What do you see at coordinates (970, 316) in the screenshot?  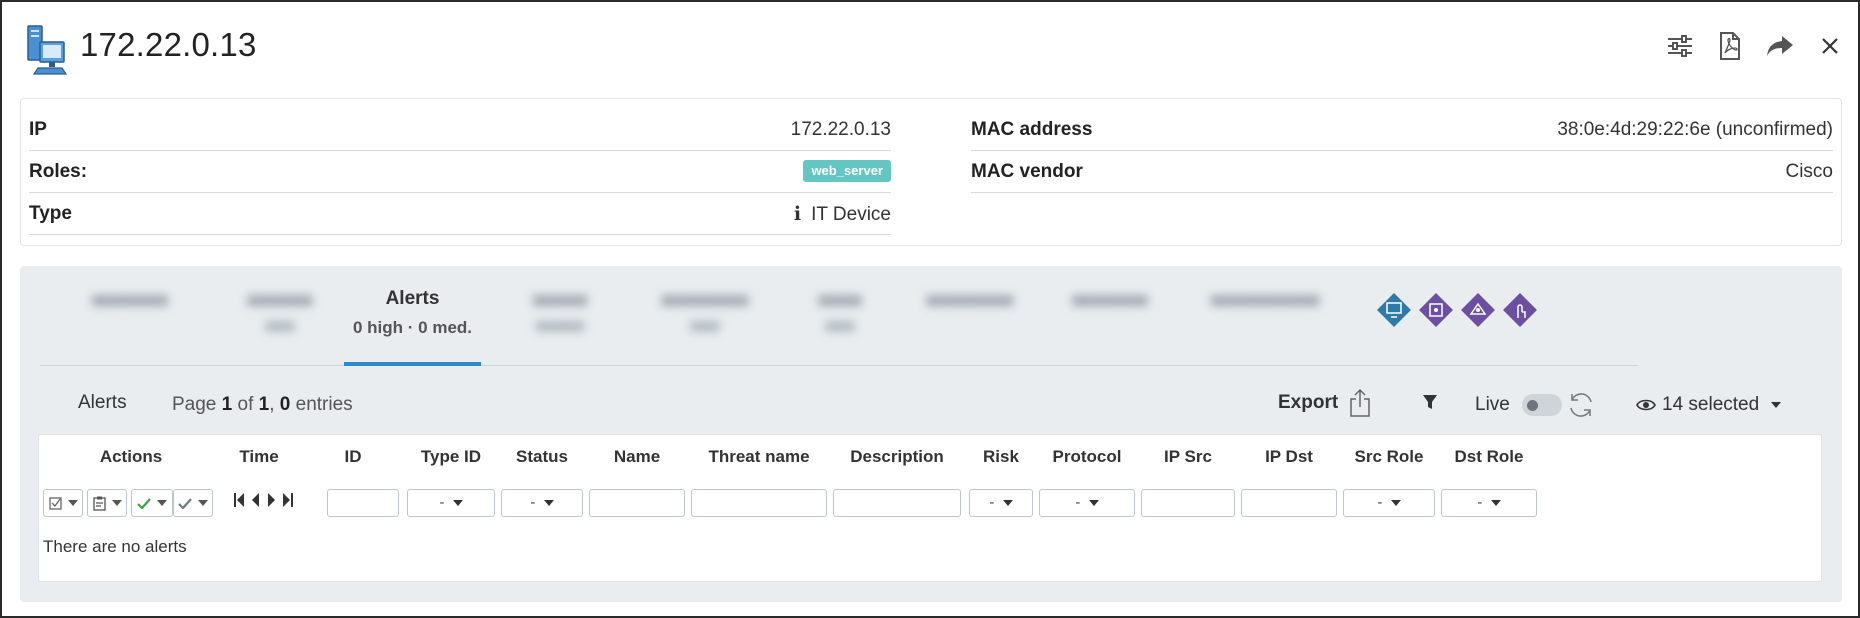 I see `tab-blurred-6: ■■■■■■■■` at bounding box center [970, 316].